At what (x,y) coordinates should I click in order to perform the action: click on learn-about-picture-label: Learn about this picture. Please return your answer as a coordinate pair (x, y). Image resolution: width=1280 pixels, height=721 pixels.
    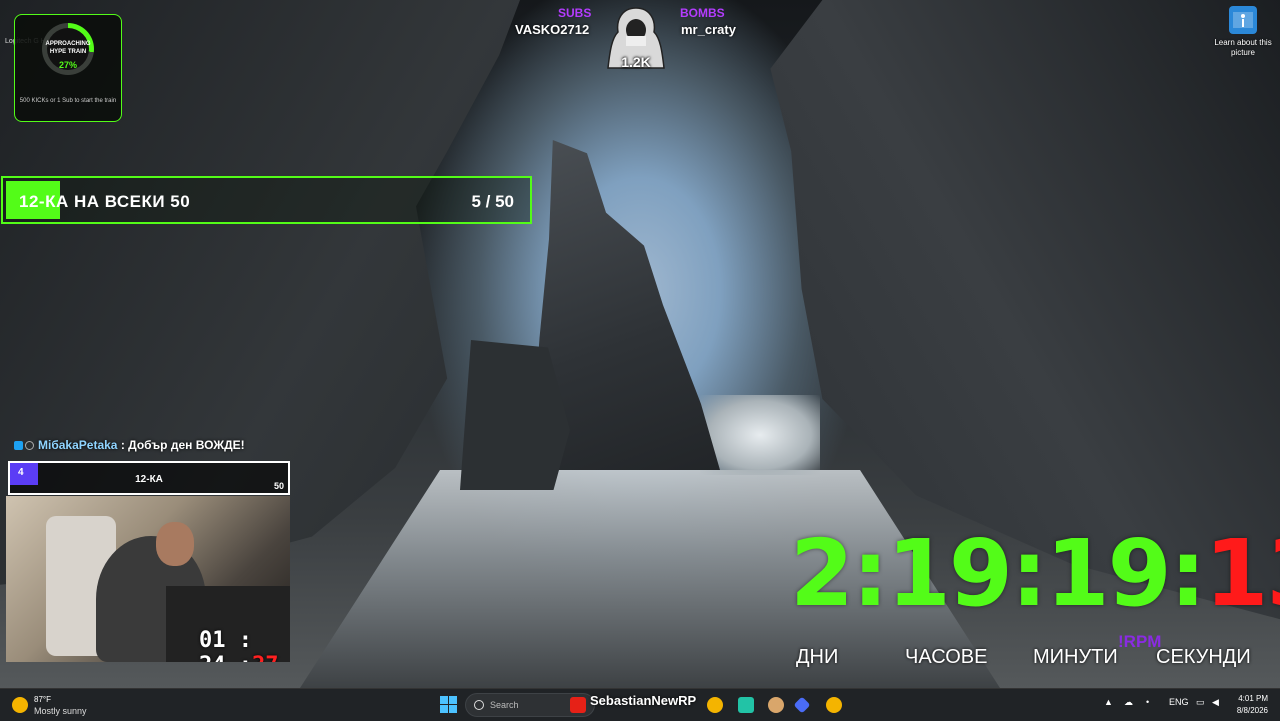
    Looking at the image, I should click on (1243, 47).